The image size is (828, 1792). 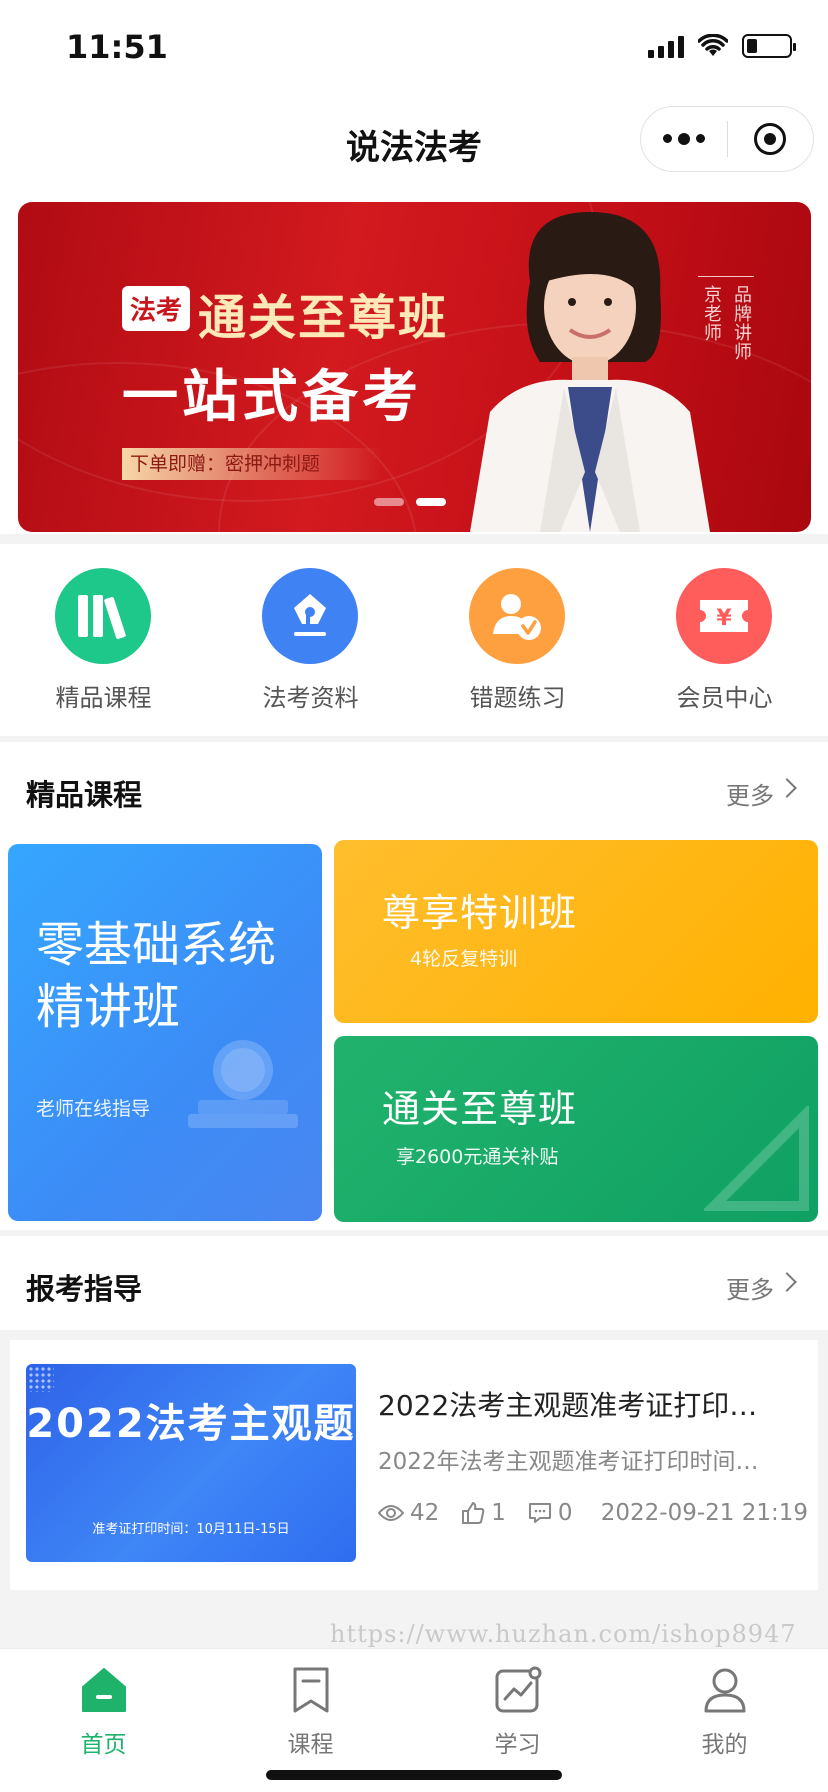 I want to click on quick-item-label: 会员中心, so click(x=724, y=698).